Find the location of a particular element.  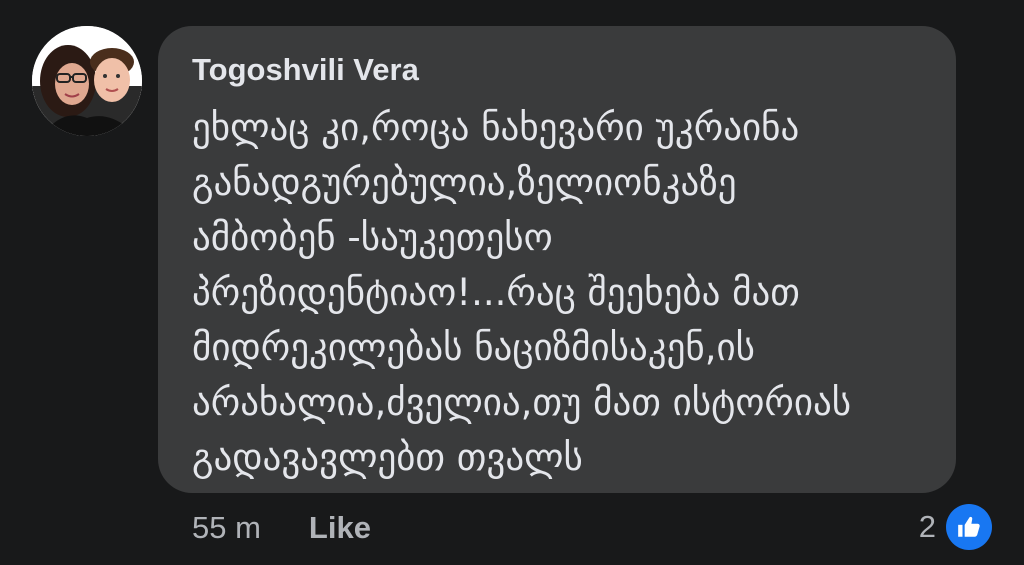

avatar-photo is located at coordinates (87, 81).